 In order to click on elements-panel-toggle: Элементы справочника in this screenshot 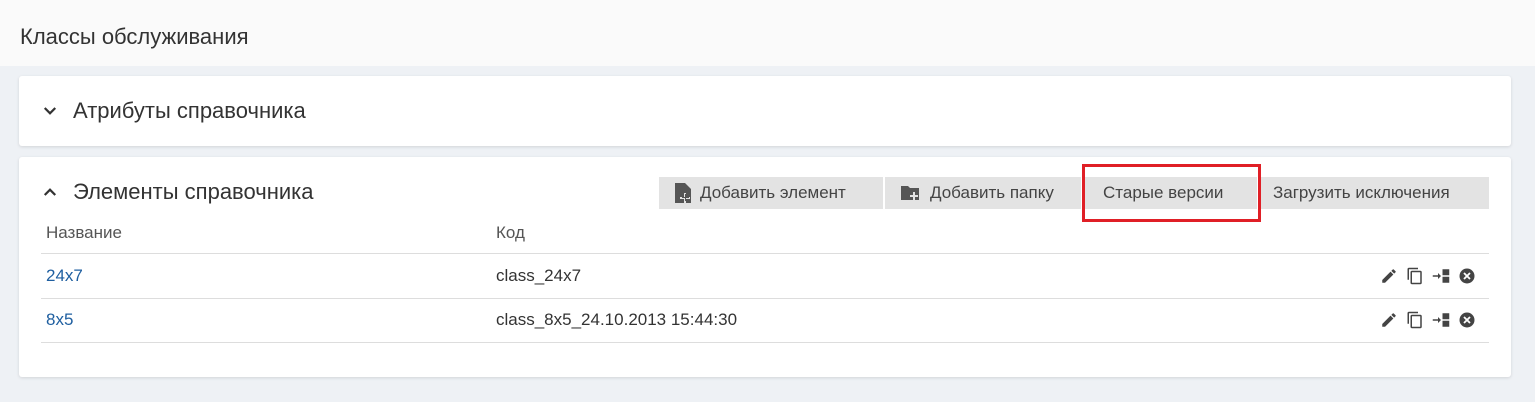, I will do `click(177, 192)`.